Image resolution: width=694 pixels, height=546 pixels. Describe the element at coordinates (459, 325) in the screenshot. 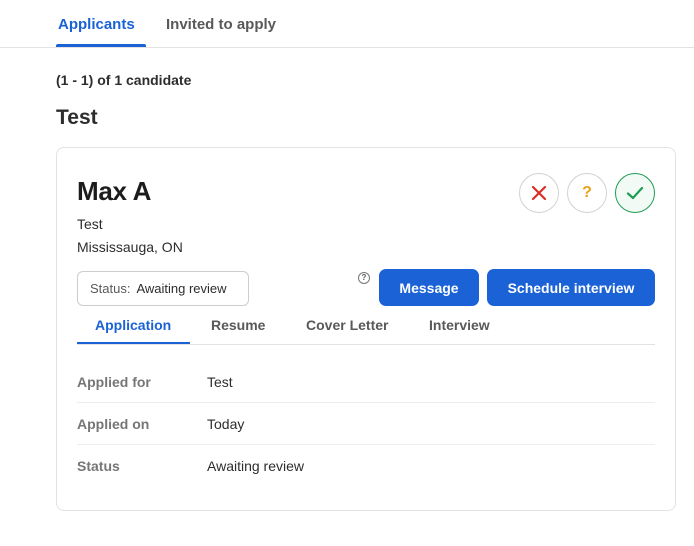

I see `tab-interview: Interview` at that location.